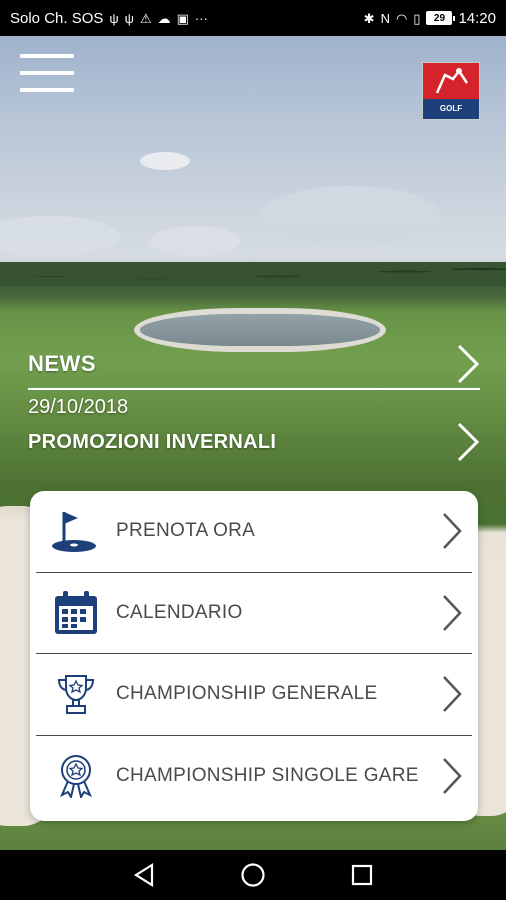 The image size is (506, 900). Describe the element at coordinates (477, 18) in the screenshot. I see `clock: 14:20` at that location.